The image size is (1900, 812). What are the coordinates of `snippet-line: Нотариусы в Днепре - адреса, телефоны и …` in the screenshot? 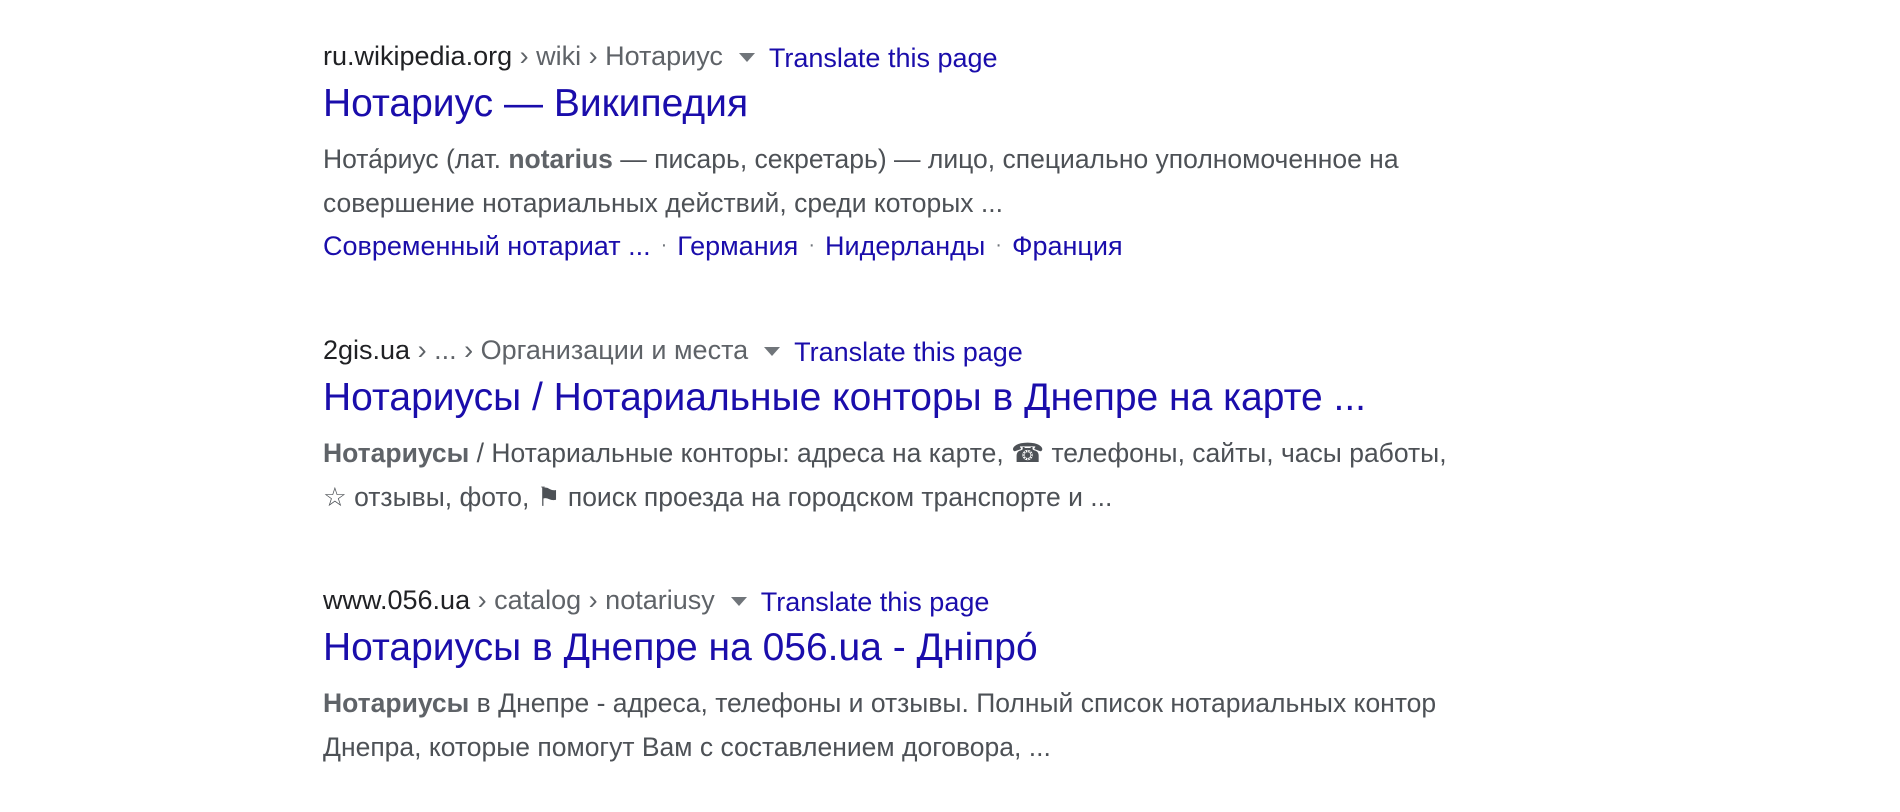 It's located at (943, 703).